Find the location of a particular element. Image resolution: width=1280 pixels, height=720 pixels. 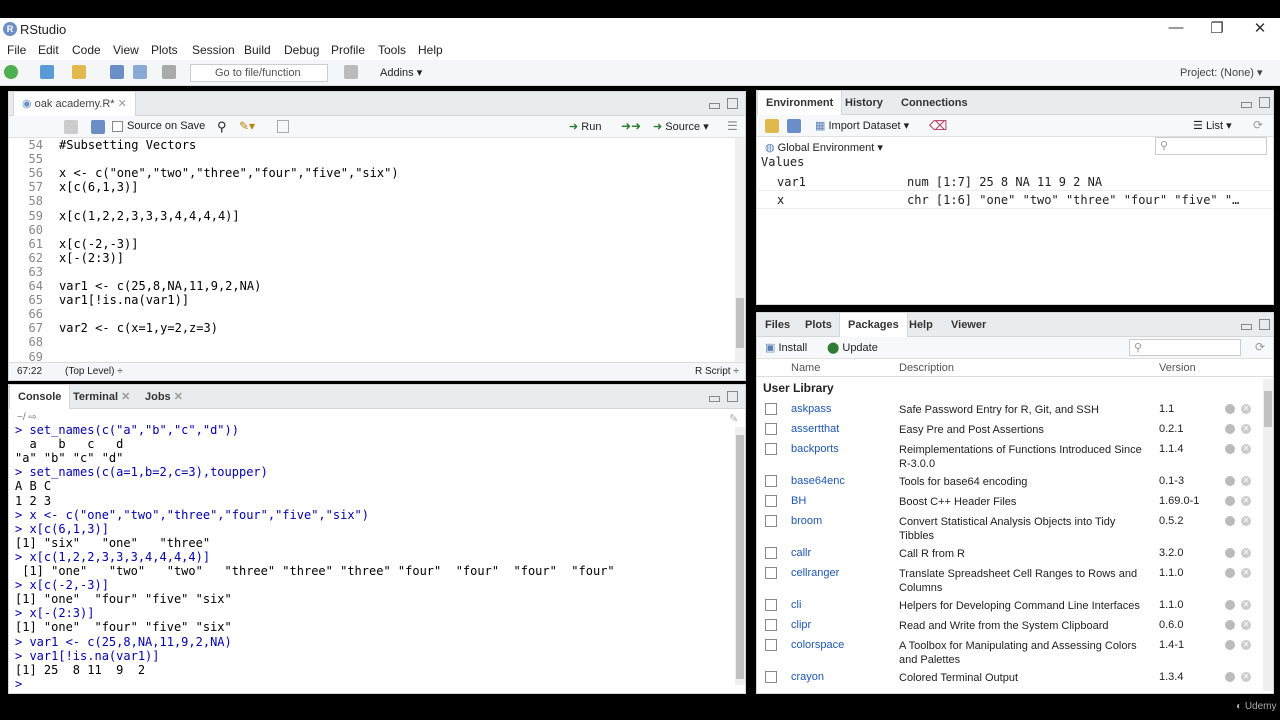

pkg-maximize-icon is located at coordinates (1264, 324).